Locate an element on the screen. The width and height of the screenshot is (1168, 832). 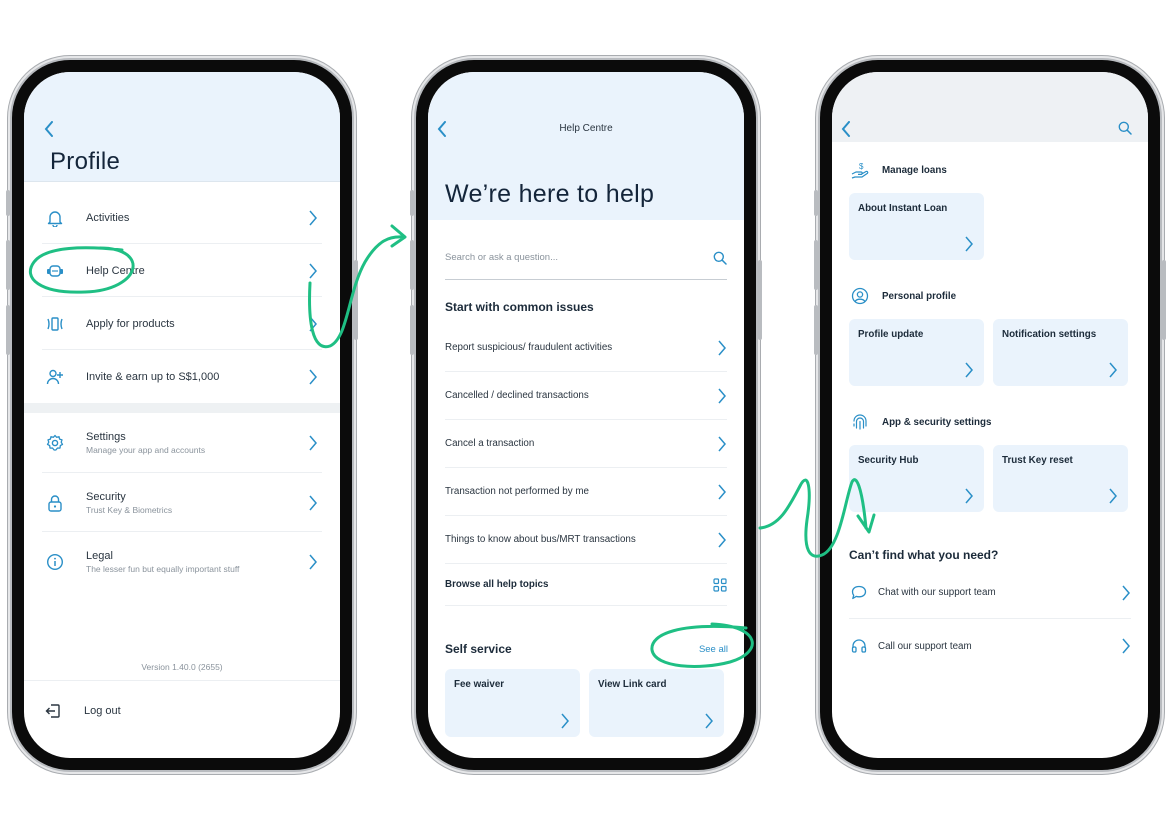
issue-item: Cancel a transaction is located at coordinates (586, 444).